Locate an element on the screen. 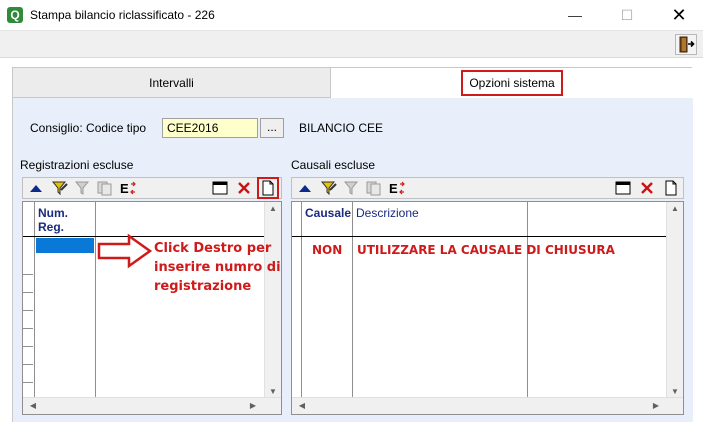  annotation-note-line-3: registrazione is located at coordinates (203, 286).